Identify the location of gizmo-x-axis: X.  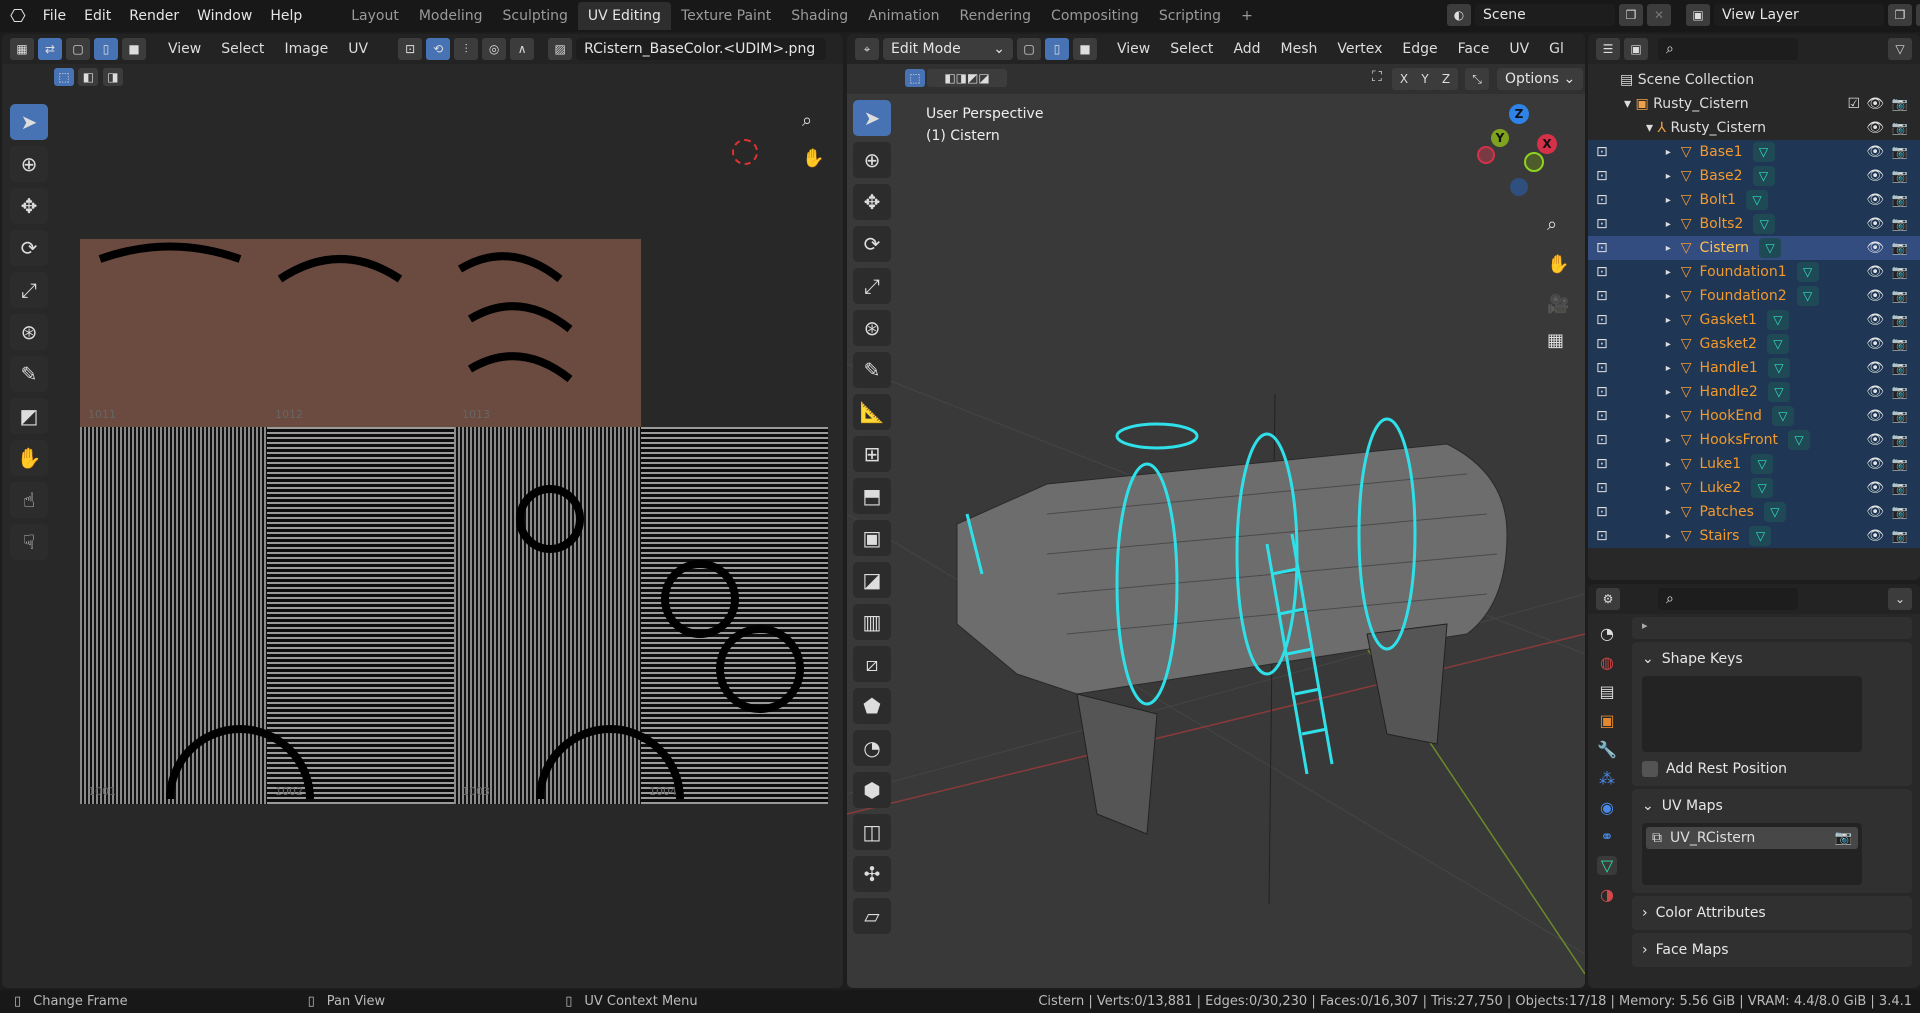
(1547, 144).